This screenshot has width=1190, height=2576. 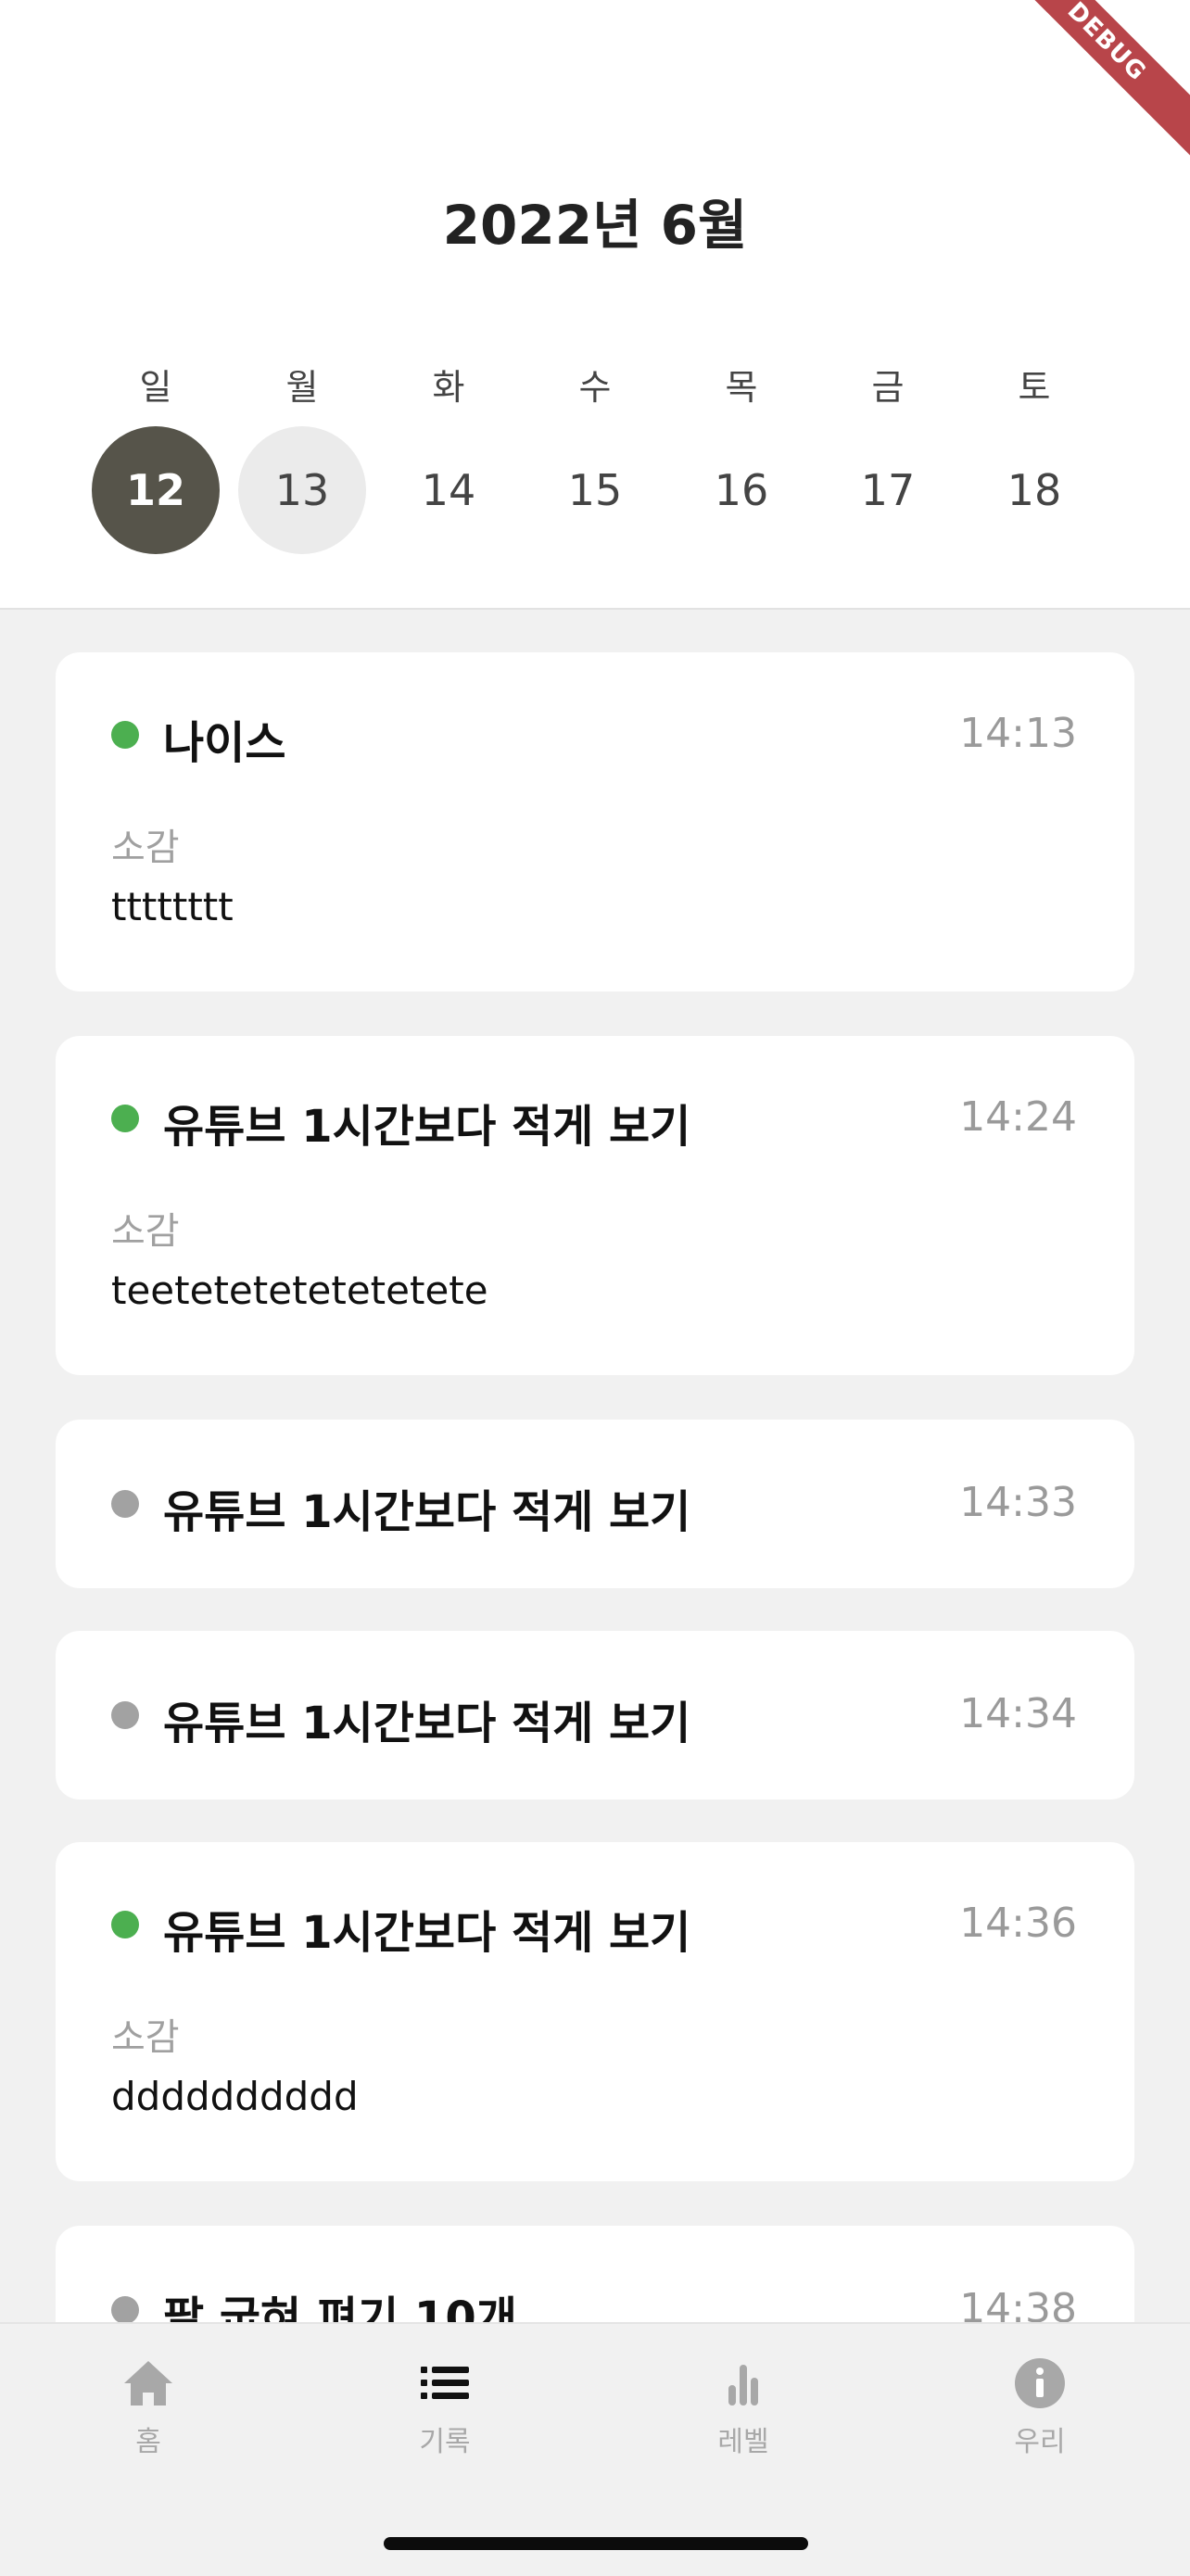 What do you see at coordinates (302, 490) in the screenshot?
I see `date-number: 13` at bounding box center [302, 490].